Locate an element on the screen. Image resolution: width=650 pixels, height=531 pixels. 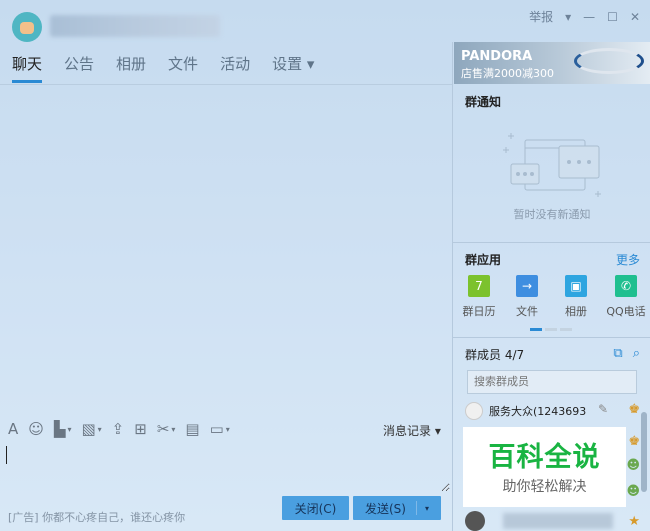
scissors-icon: ✂ ▾ is located at coordinates (166, 429).